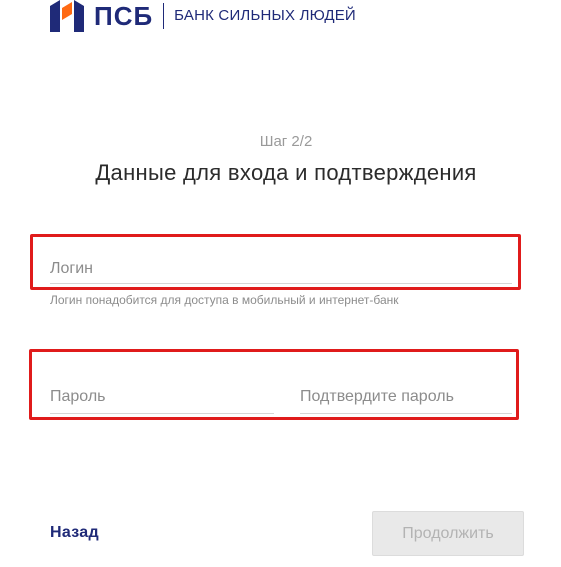 The width and height of the screenshot is (561, 567). I want to click on page-title: Данные для входа и подтверждения, so click(286, 172).